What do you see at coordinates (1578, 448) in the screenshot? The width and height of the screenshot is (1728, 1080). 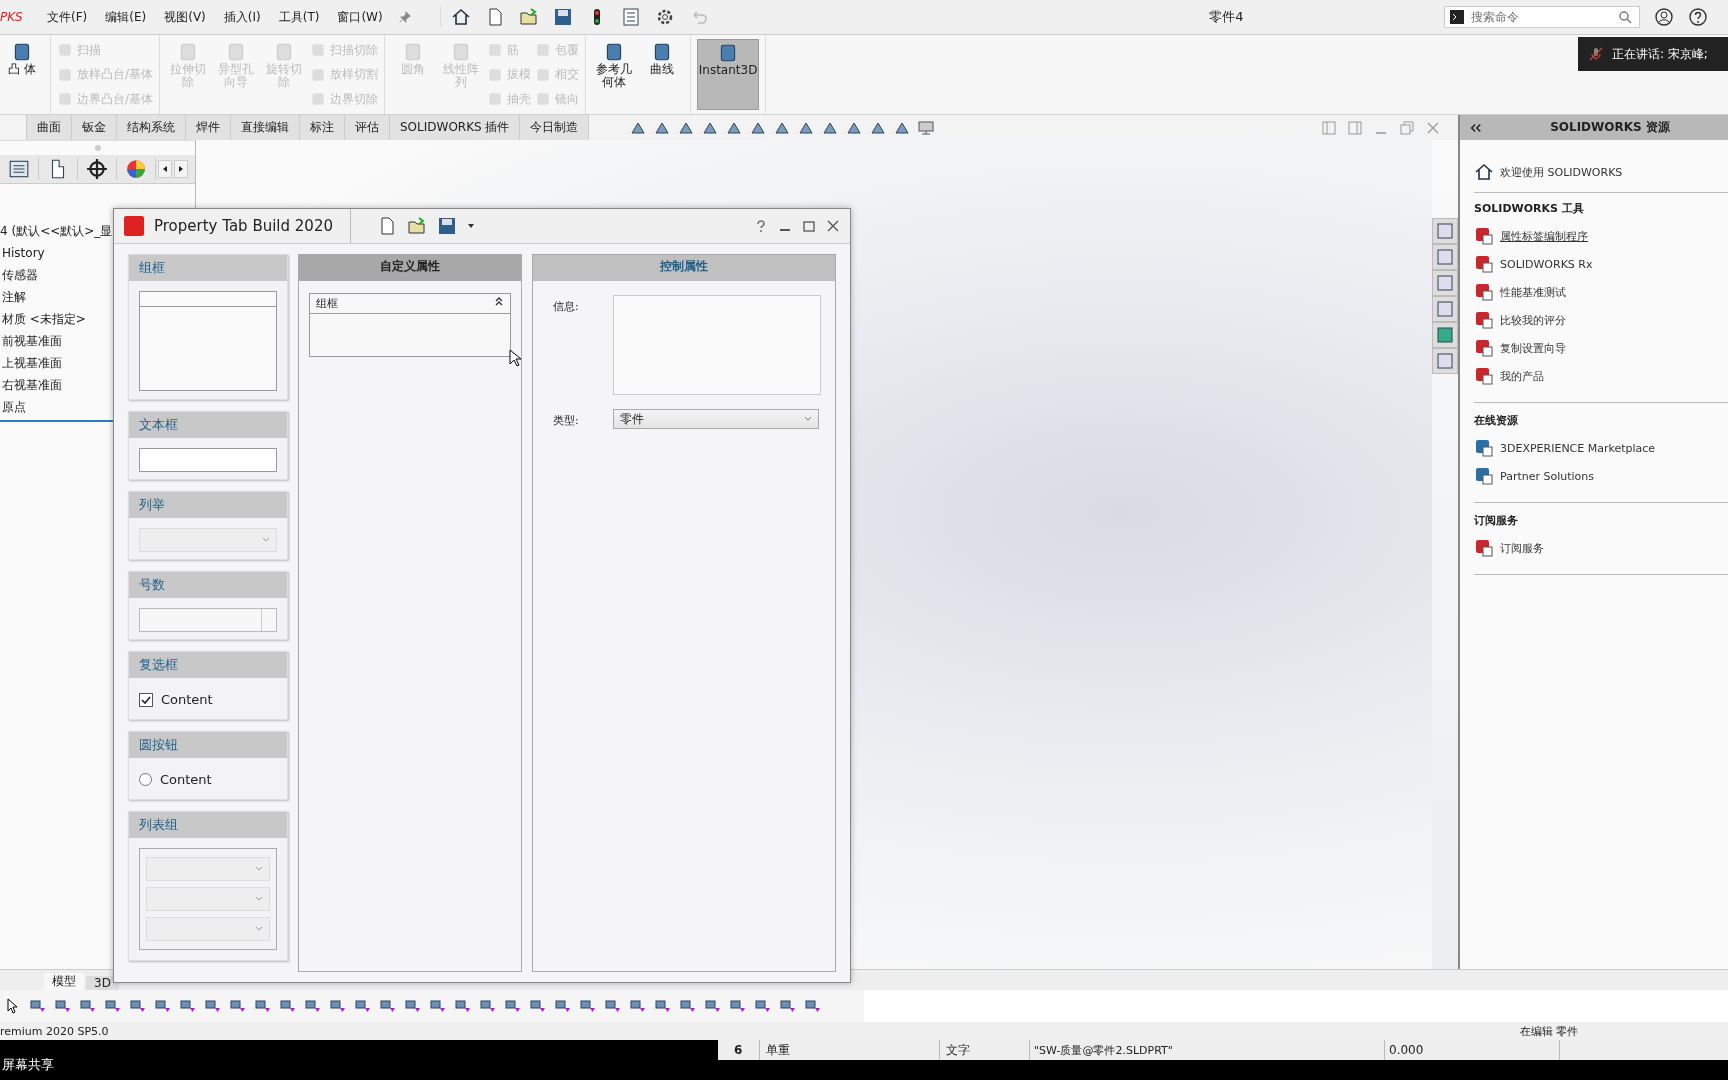 I see `resource-link: 3DEXPERIENCE Marketplace` at bounding box center [1578, 448].